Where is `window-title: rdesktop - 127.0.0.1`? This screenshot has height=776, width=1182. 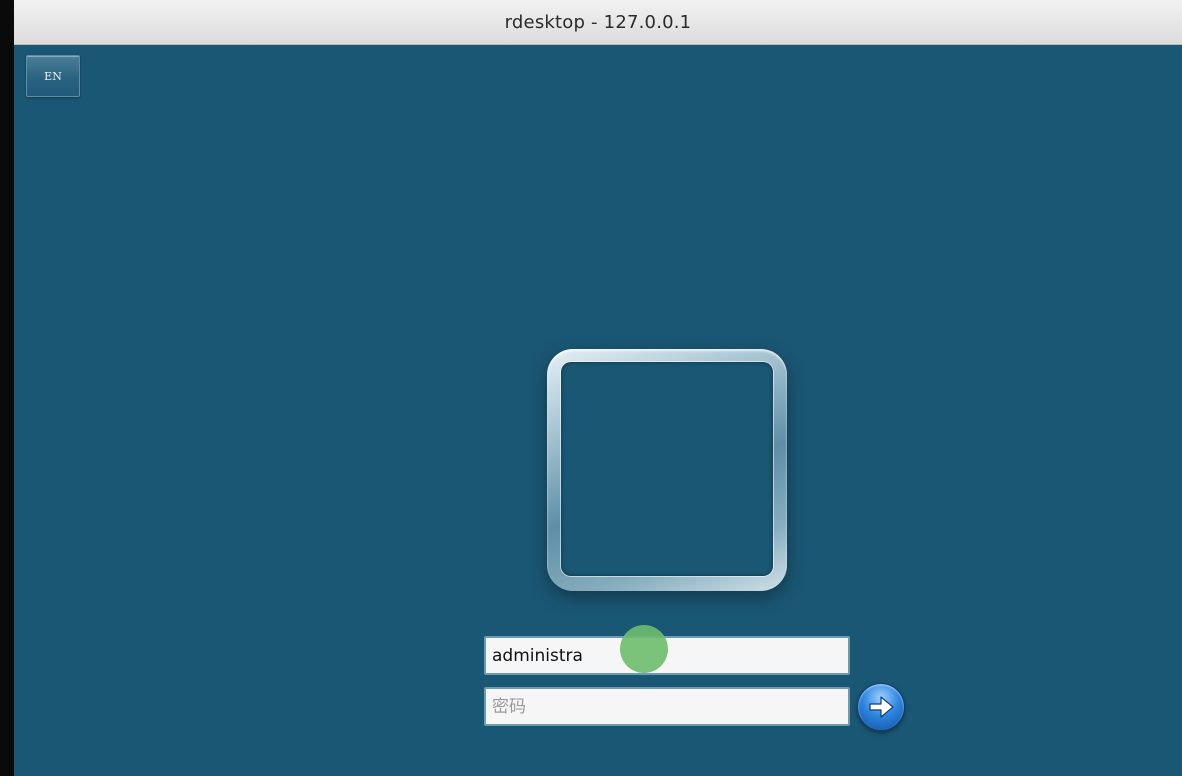 window-title: rdesktop - 127.0.0.1 is located at coordinates (598, 22).